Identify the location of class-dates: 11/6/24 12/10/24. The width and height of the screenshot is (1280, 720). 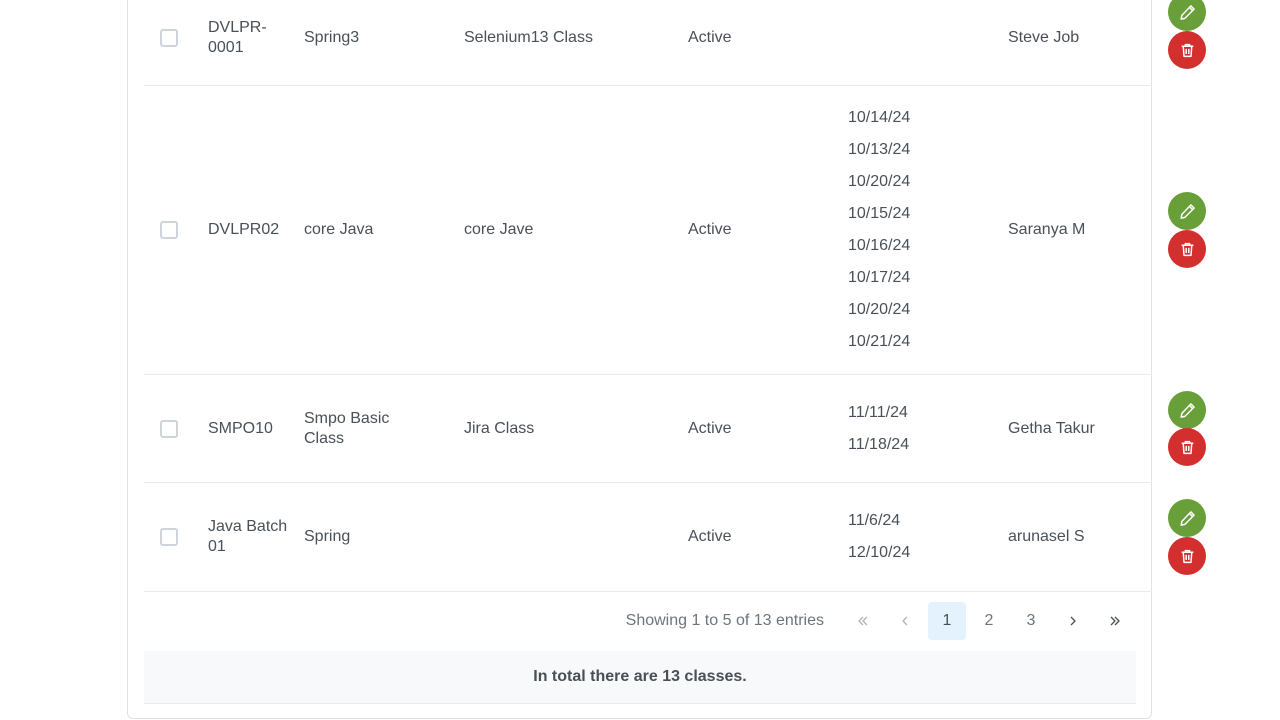
(908, 537).